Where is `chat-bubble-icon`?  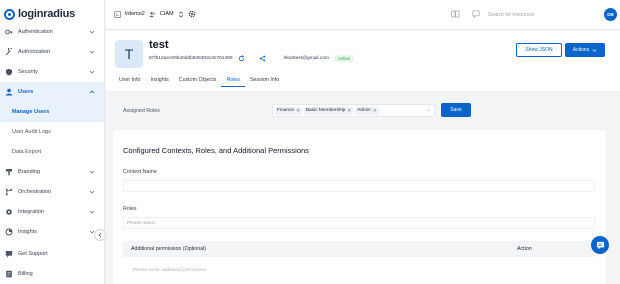
chat-bubble-icon is located at coordinates (600, 245).